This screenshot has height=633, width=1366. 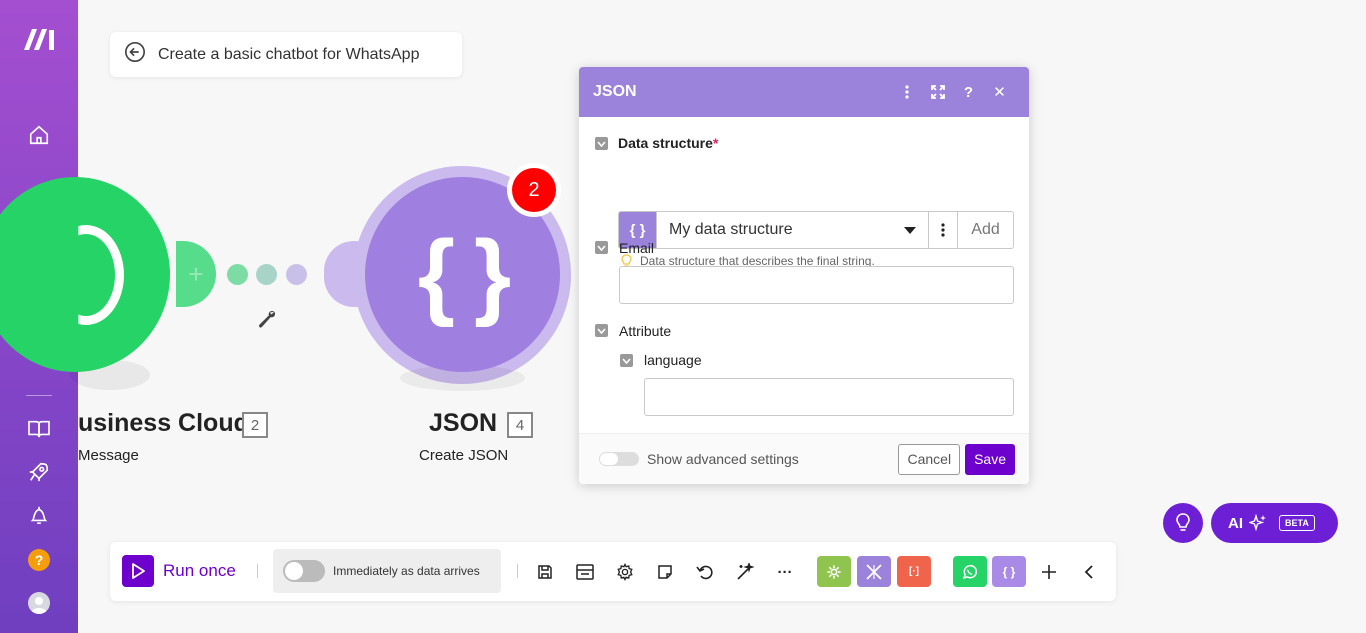 What do you see at coordinates (804, 92) in the screenshot?
I see `panel-header: JSON ? ✕` at bounding box center [804, 92].